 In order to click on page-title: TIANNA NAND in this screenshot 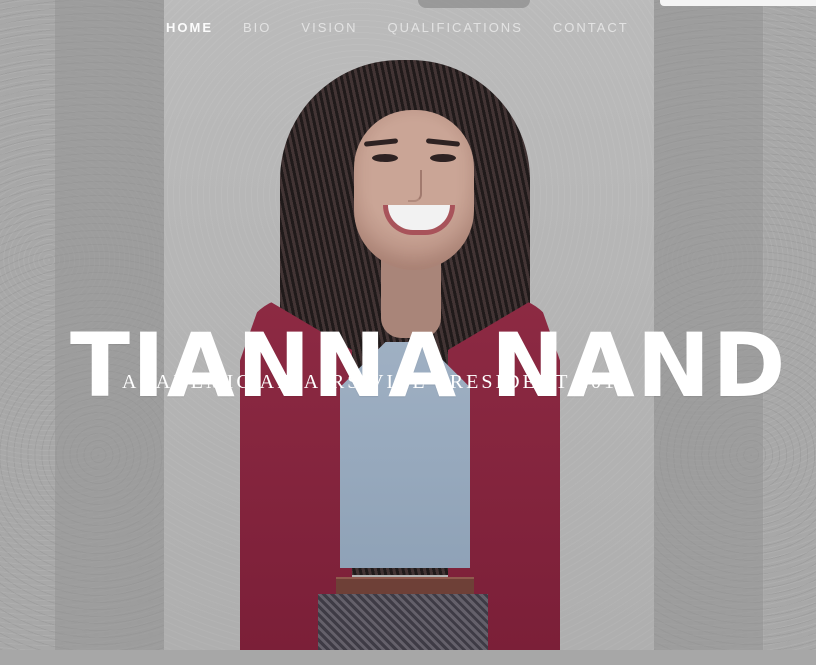, I will do `click(429, 365)`.